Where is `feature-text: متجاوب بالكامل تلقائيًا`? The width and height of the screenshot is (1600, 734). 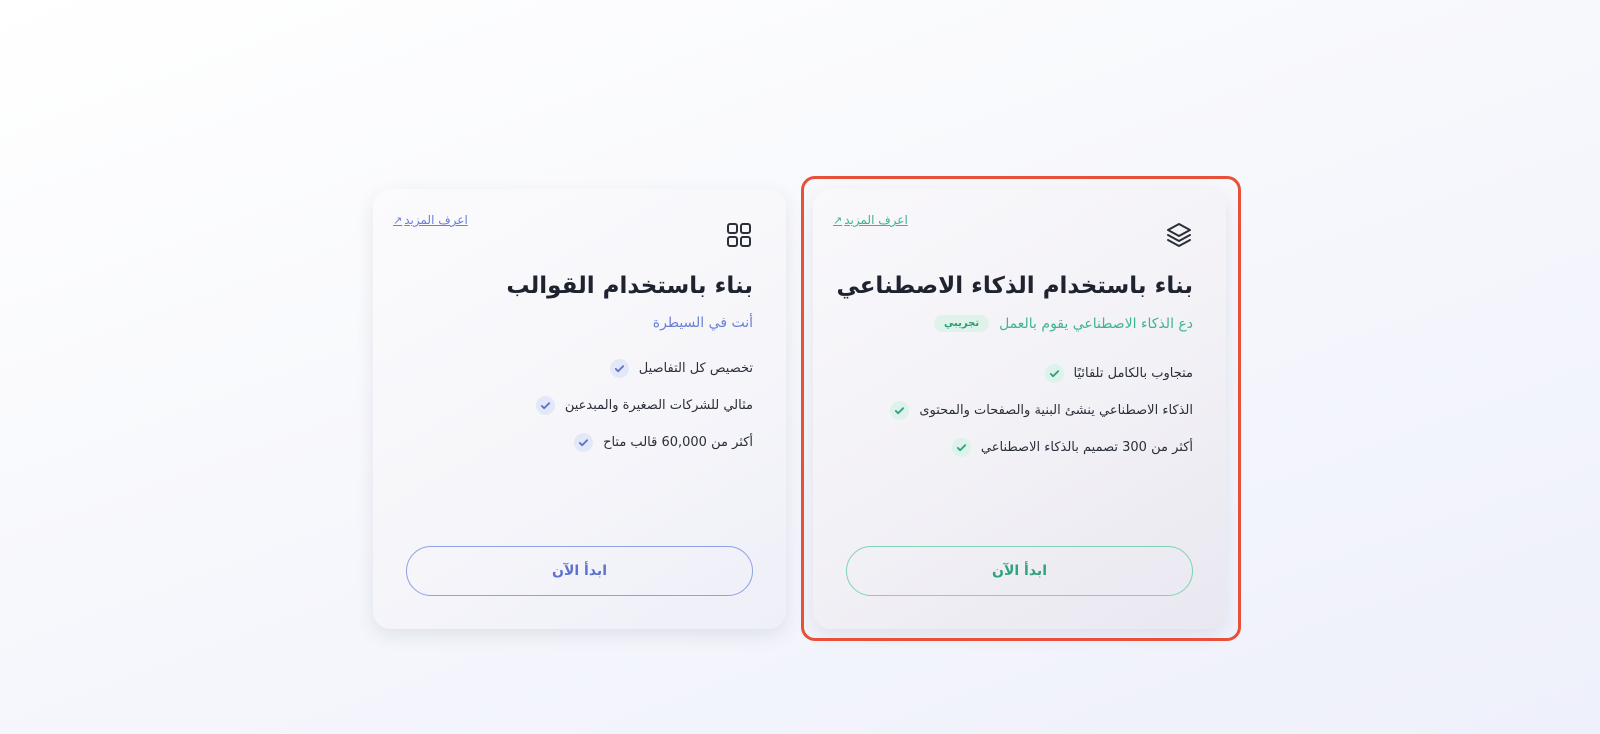
feature-text: متجاوب بالكامل تلقائيًا is located at coordinates (1133, 373).